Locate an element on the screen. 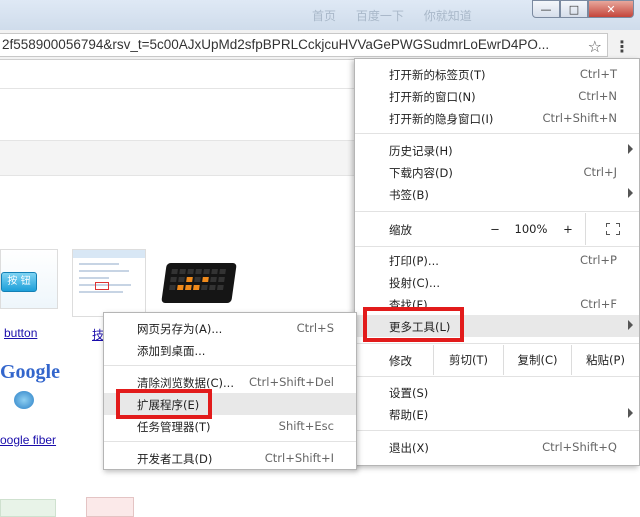 This screenshot has width=640, height=517. link-google-fiber: oogle fiber is located at coordinates (28, 440).